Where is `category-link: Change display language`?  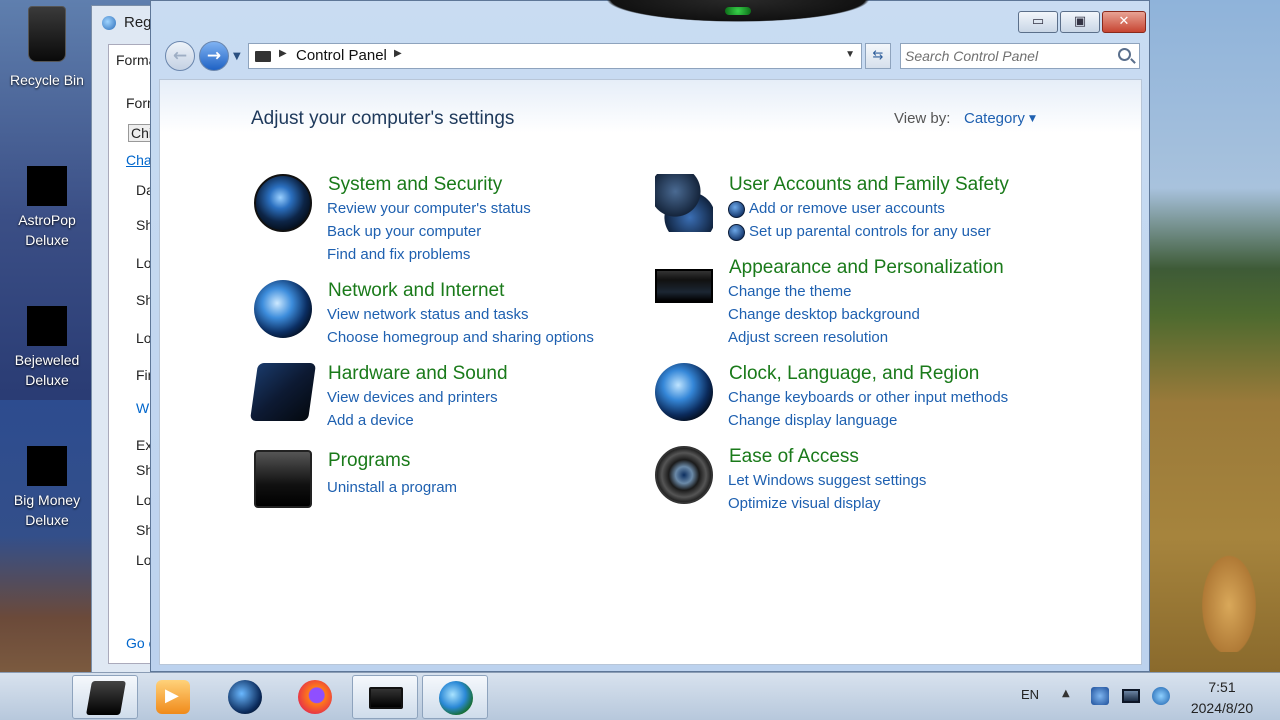
category-link: Change display language is located at coordinates (812, 420).